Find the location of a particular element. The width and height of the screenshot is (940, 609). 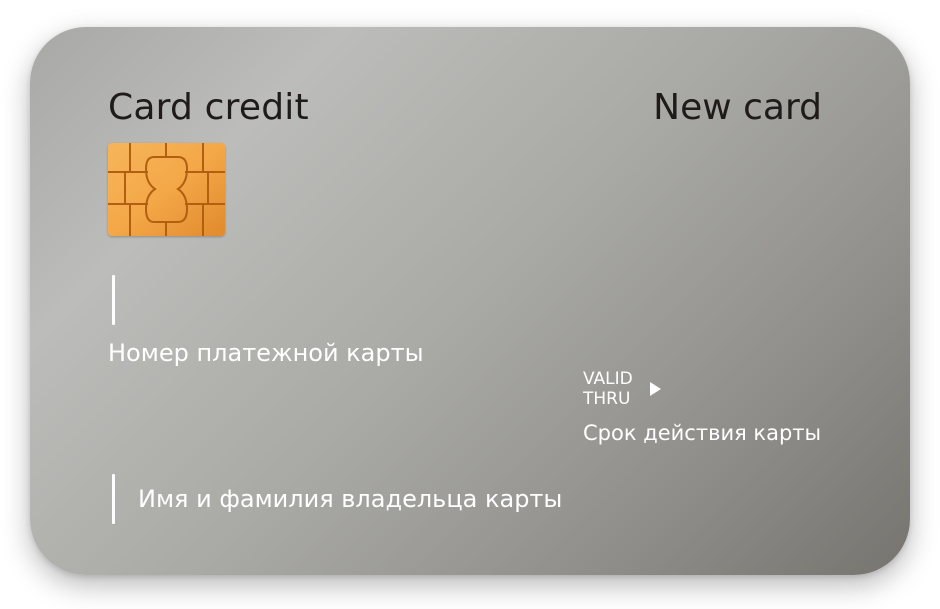

card-number-cursor is located at coordinates (113, 300).